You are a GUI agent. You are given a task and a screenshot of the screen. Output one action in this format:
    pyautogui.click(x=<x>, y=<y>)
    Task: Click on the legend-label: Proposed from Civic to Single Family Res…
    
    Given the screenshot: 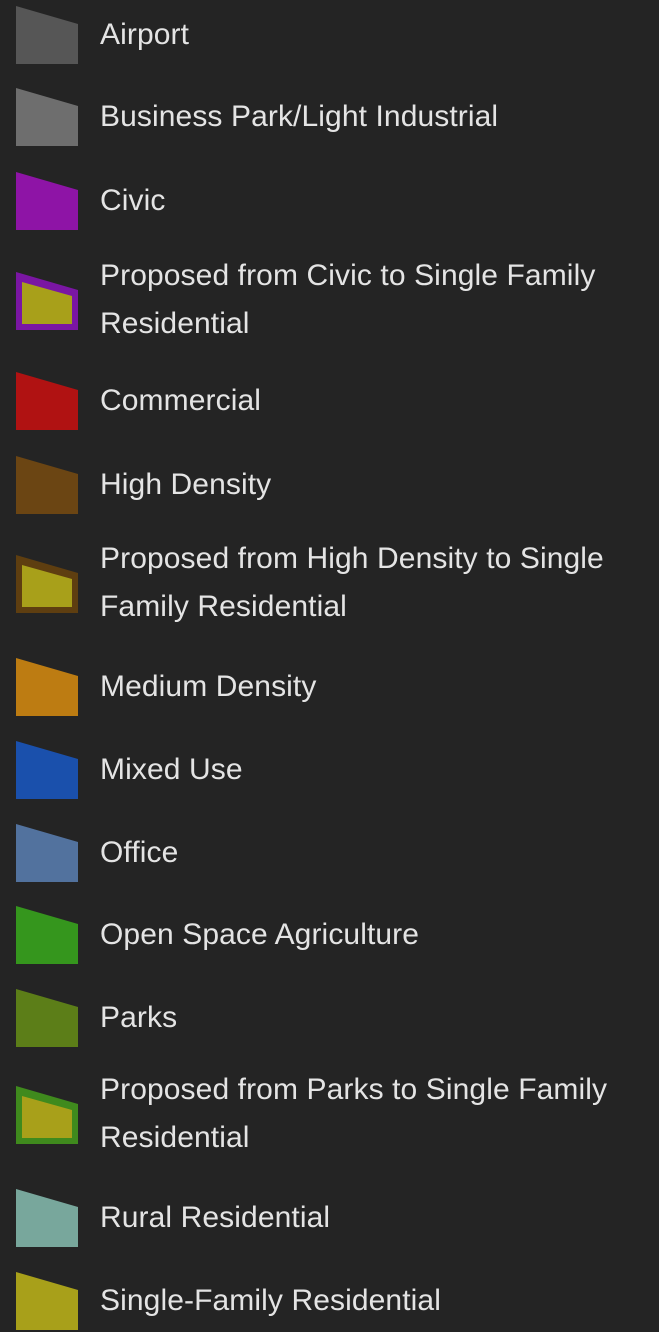 What is the action you would take?
    pyautogui.click(x=348, y=299)
    